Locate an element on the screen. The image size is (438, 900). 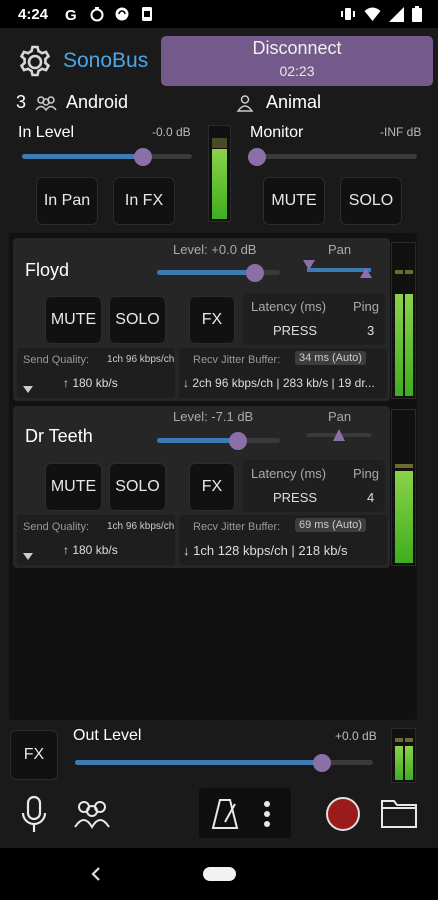
input-meter is located at coordinates (219, 173).